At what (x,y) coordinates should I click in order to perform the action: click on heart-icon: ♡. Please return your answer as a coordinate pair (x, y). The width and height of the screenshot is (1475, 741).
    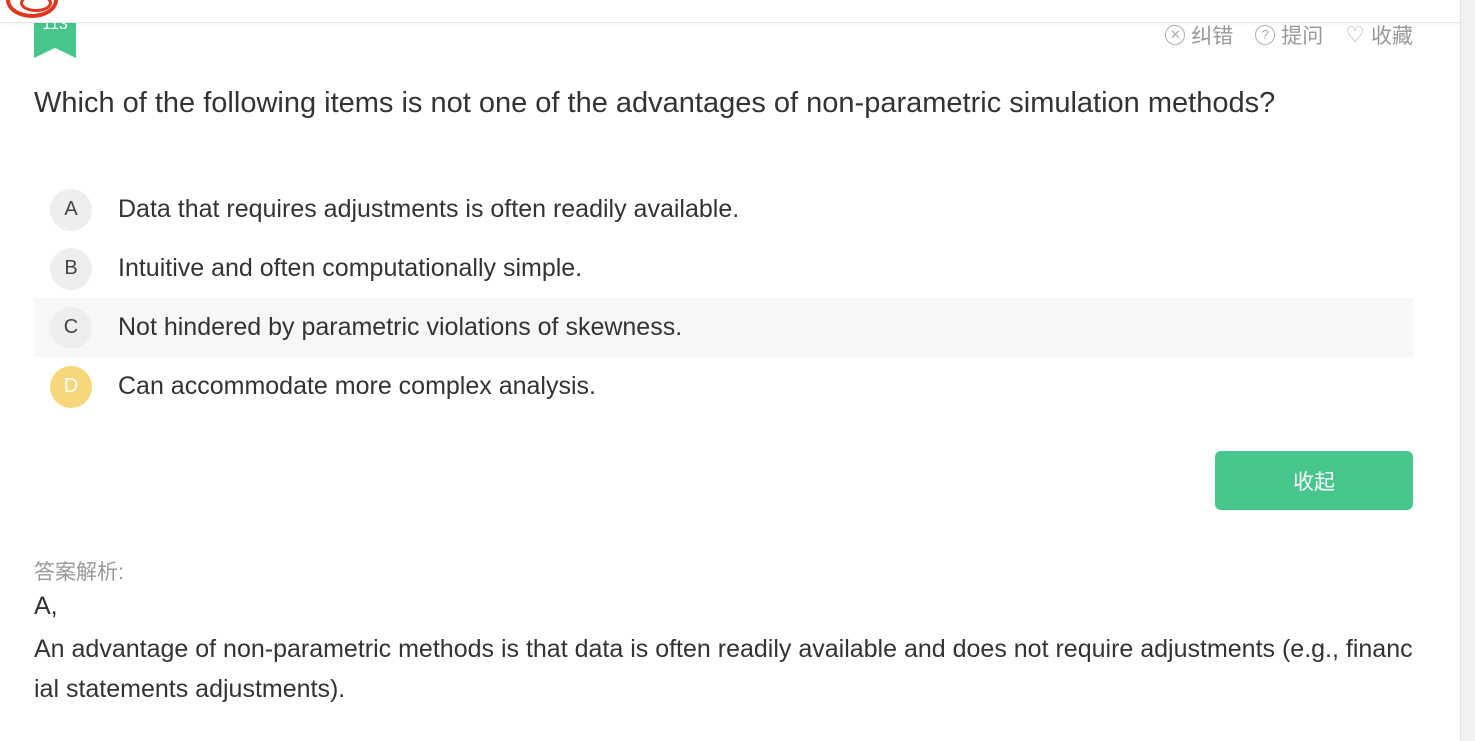
    Looking at the image, I should click on (1355, 34).